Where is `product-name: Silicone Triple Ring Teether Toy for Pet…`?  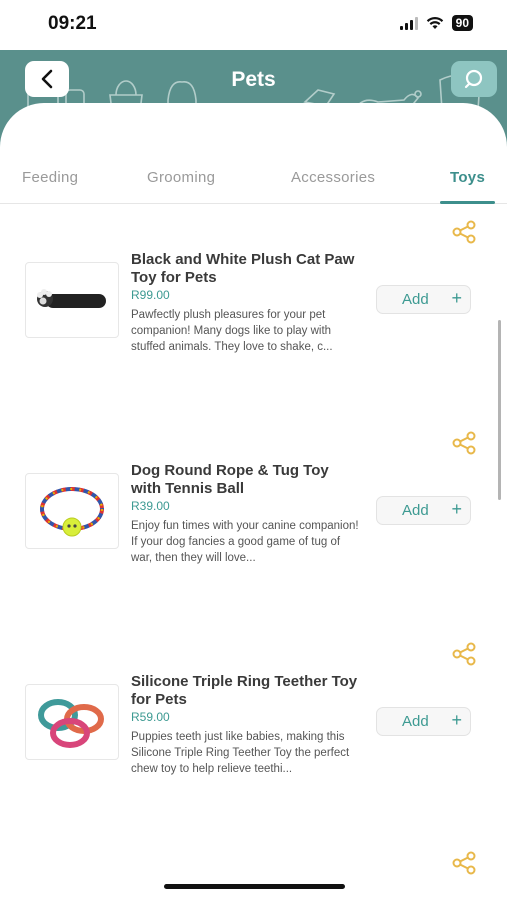 product-name: Silicone Triple Ring Teether Toy for Pet… is located at coordinates (246, 691).